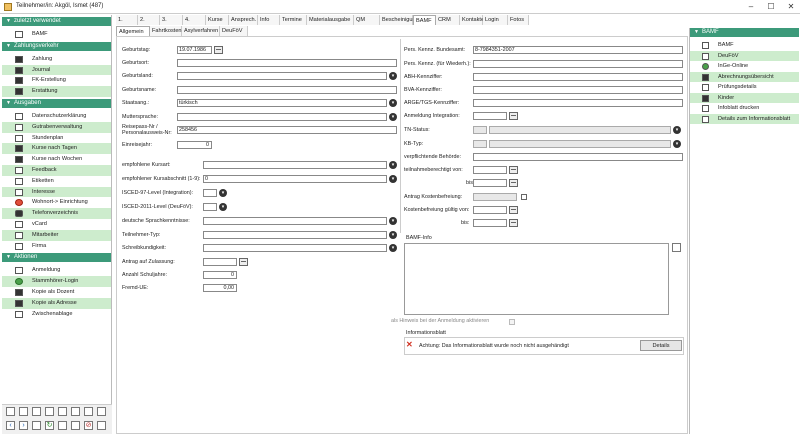  I want to click on right-item-bamf: BAMF, so click(744, 45).